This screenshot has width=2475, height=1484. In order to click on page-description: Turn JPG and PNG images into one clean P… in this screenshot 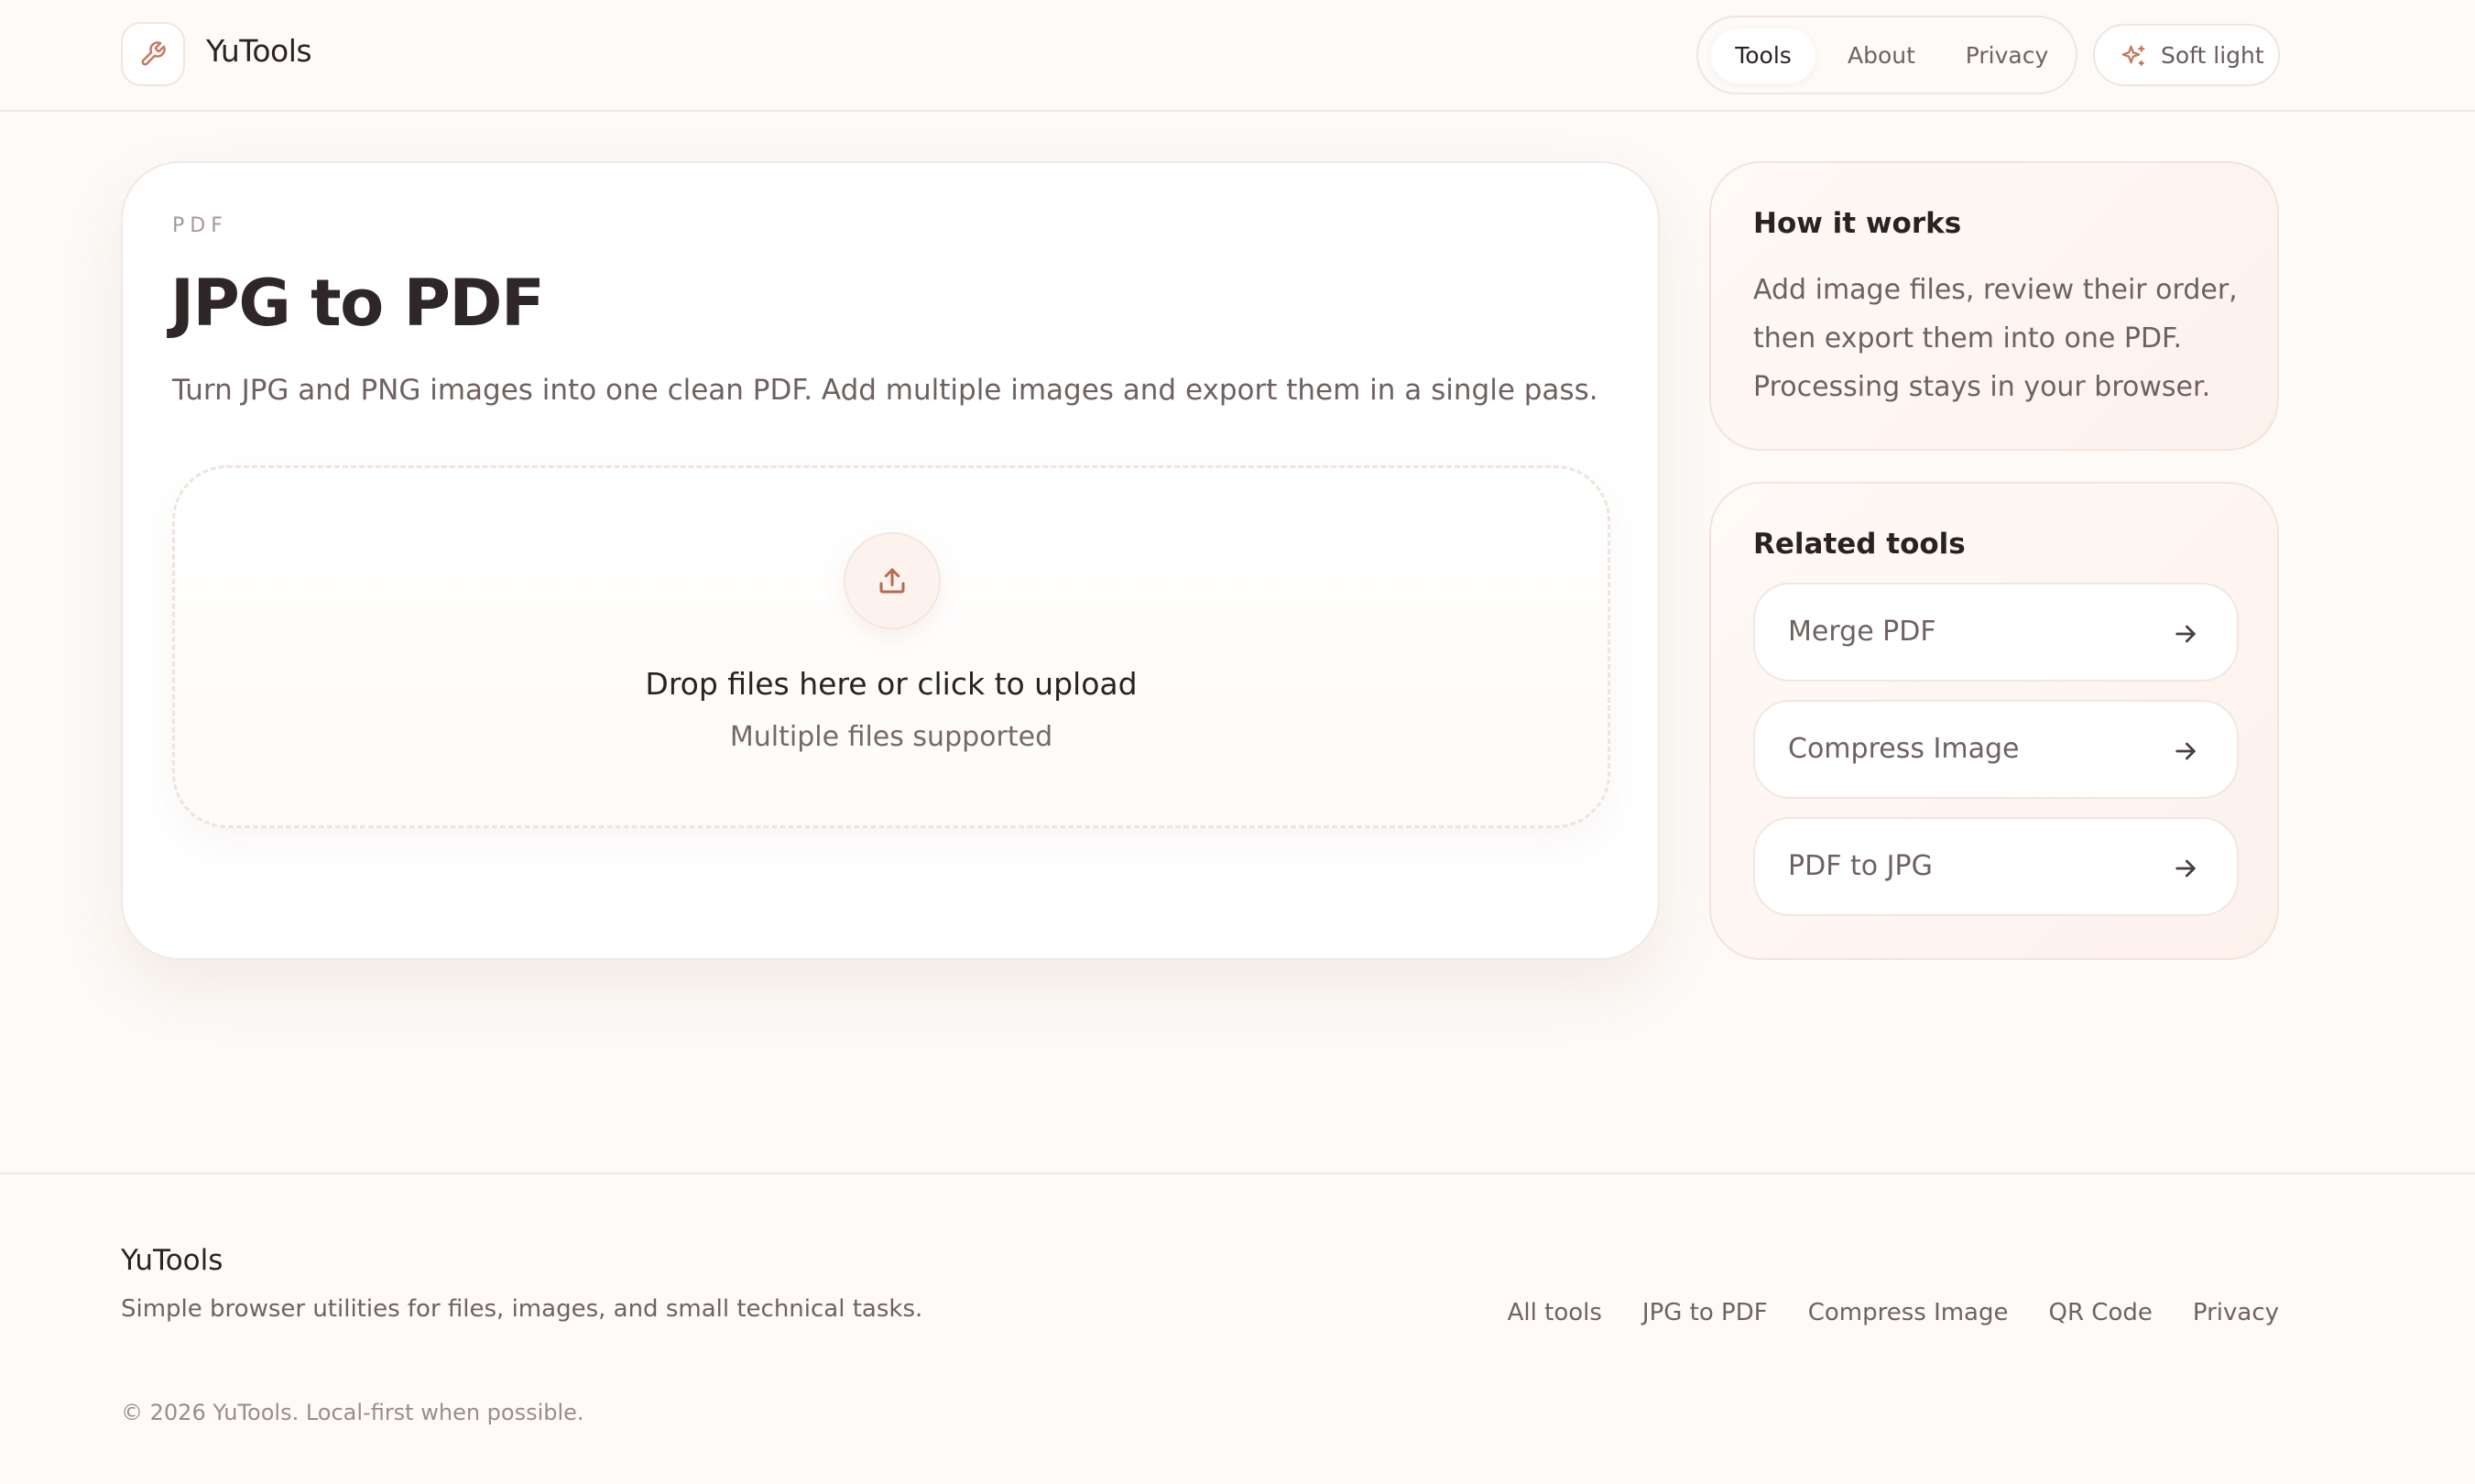, I will do `click(885, 391)`.